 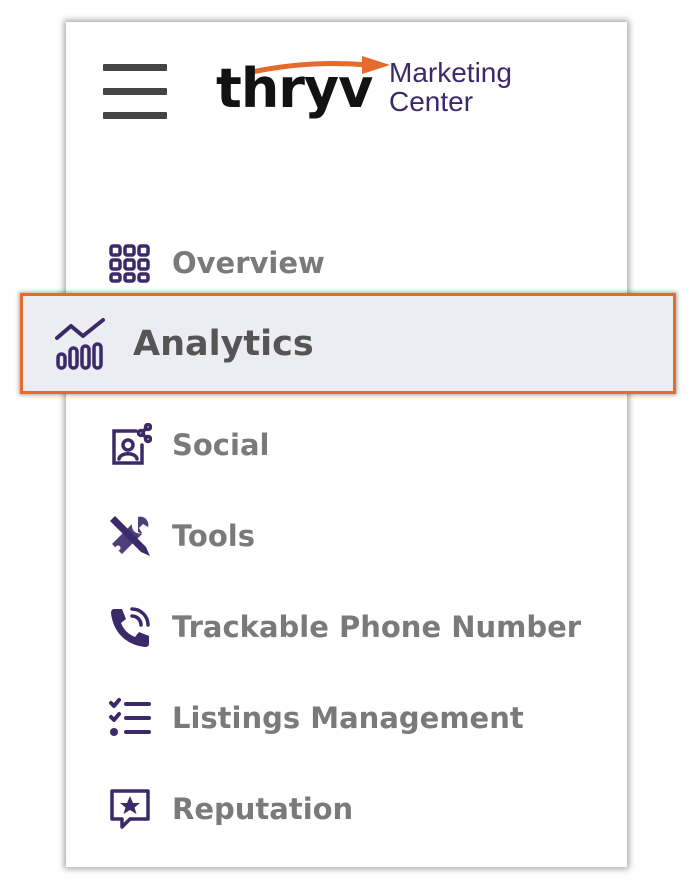 I want to click on nav-label-reputation: Reputation, so click(x=263, y=809).